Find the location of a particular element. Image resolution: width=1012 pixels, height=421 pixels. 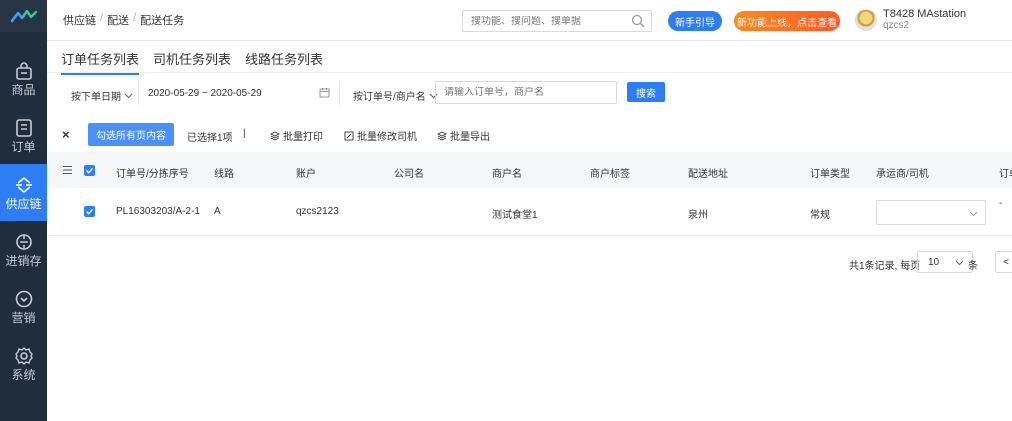

search-icon is located at coordinates (638, 21).